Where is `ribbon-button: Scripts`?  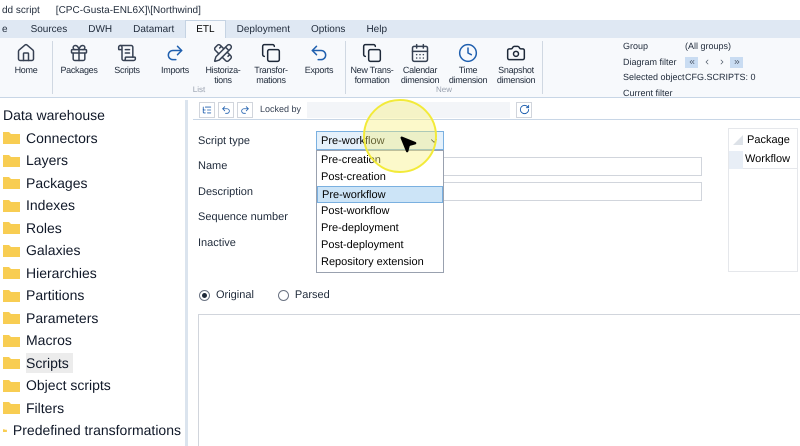
ribbon-button: Scripts is located at coordinates (127, 63).